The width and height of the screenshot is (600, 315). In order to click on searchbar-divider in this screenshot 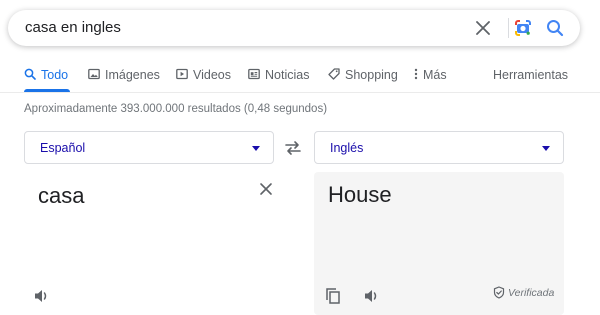, I will do `click(508, 28)`.